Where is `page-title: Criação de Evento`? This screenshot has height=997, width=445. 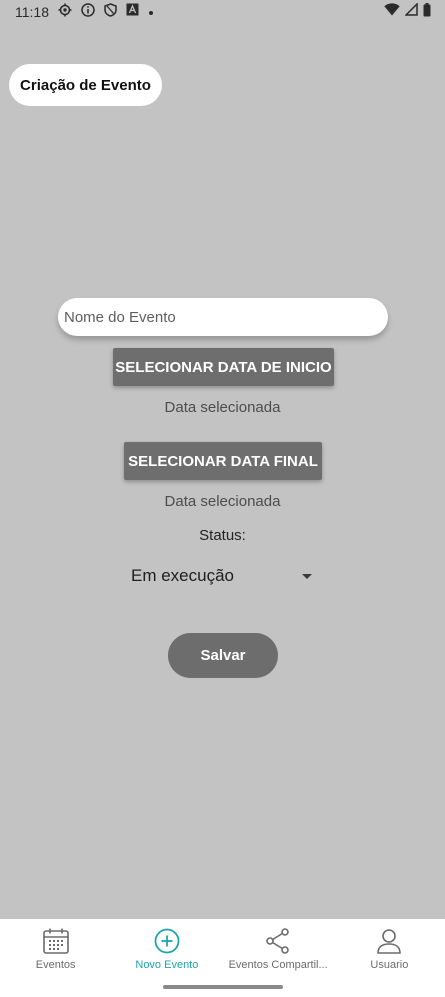
page-title: Criação de Evento is located at coordinates (85, 85).